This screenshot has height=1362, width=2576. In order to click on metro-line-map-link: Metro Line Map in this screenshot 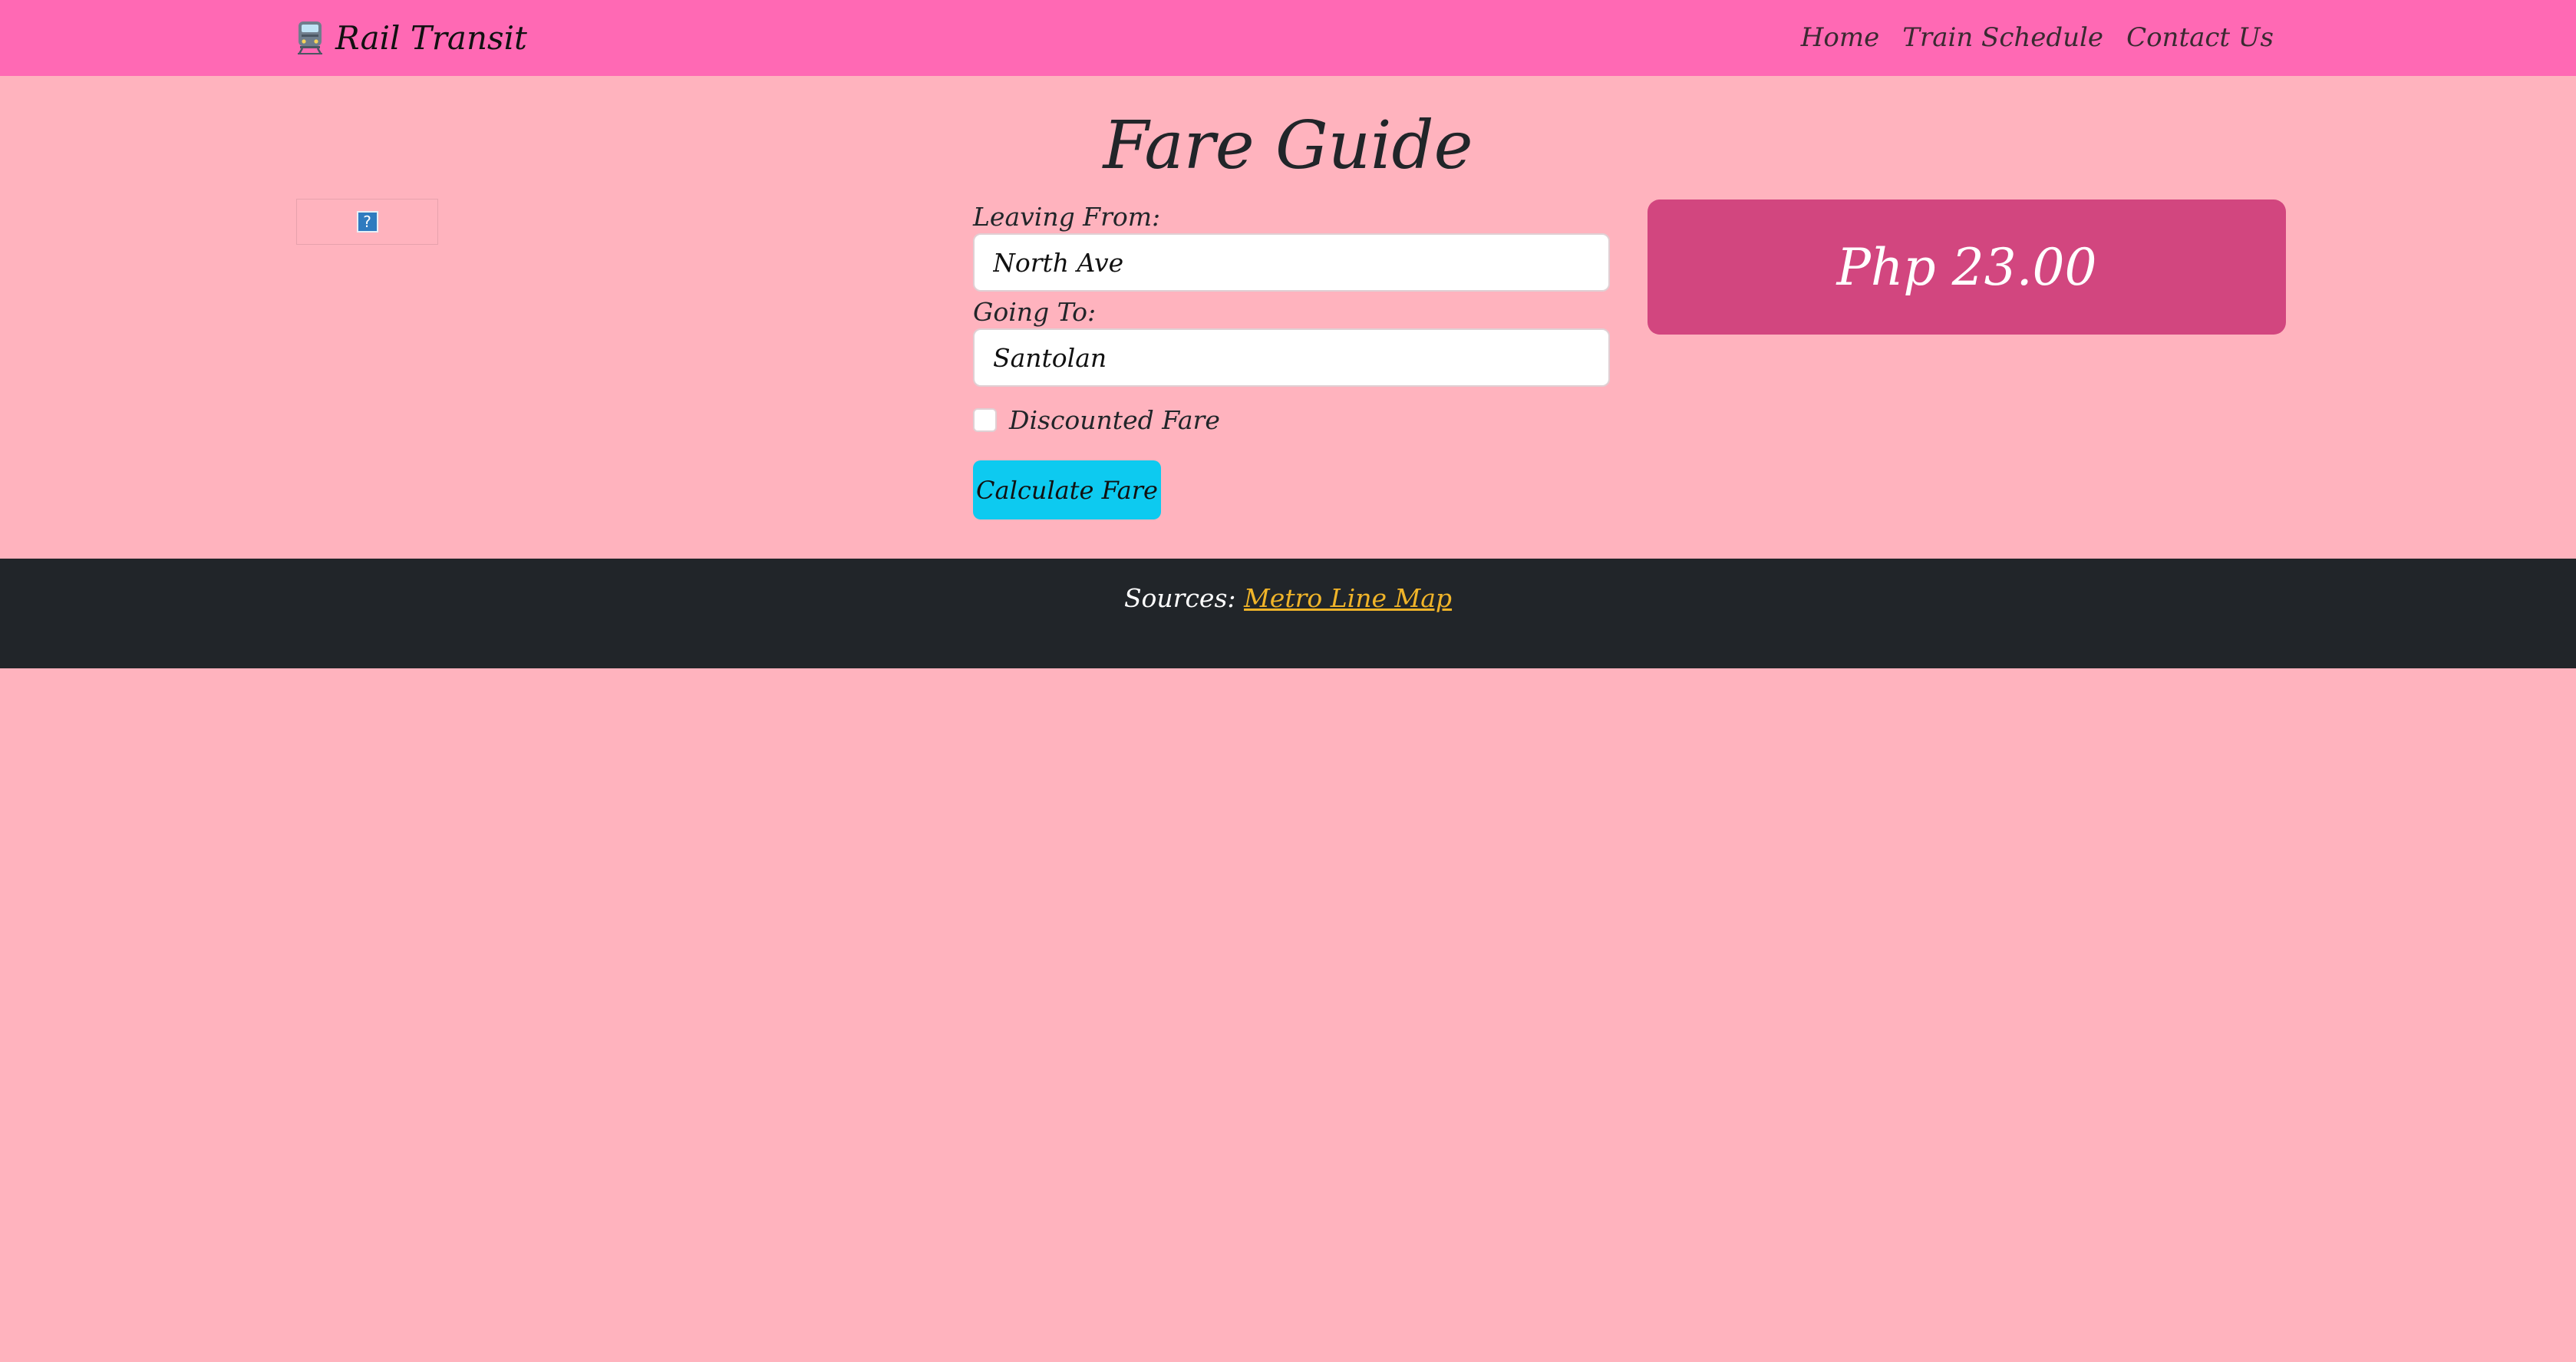, I will do `click(1348, 598)`.